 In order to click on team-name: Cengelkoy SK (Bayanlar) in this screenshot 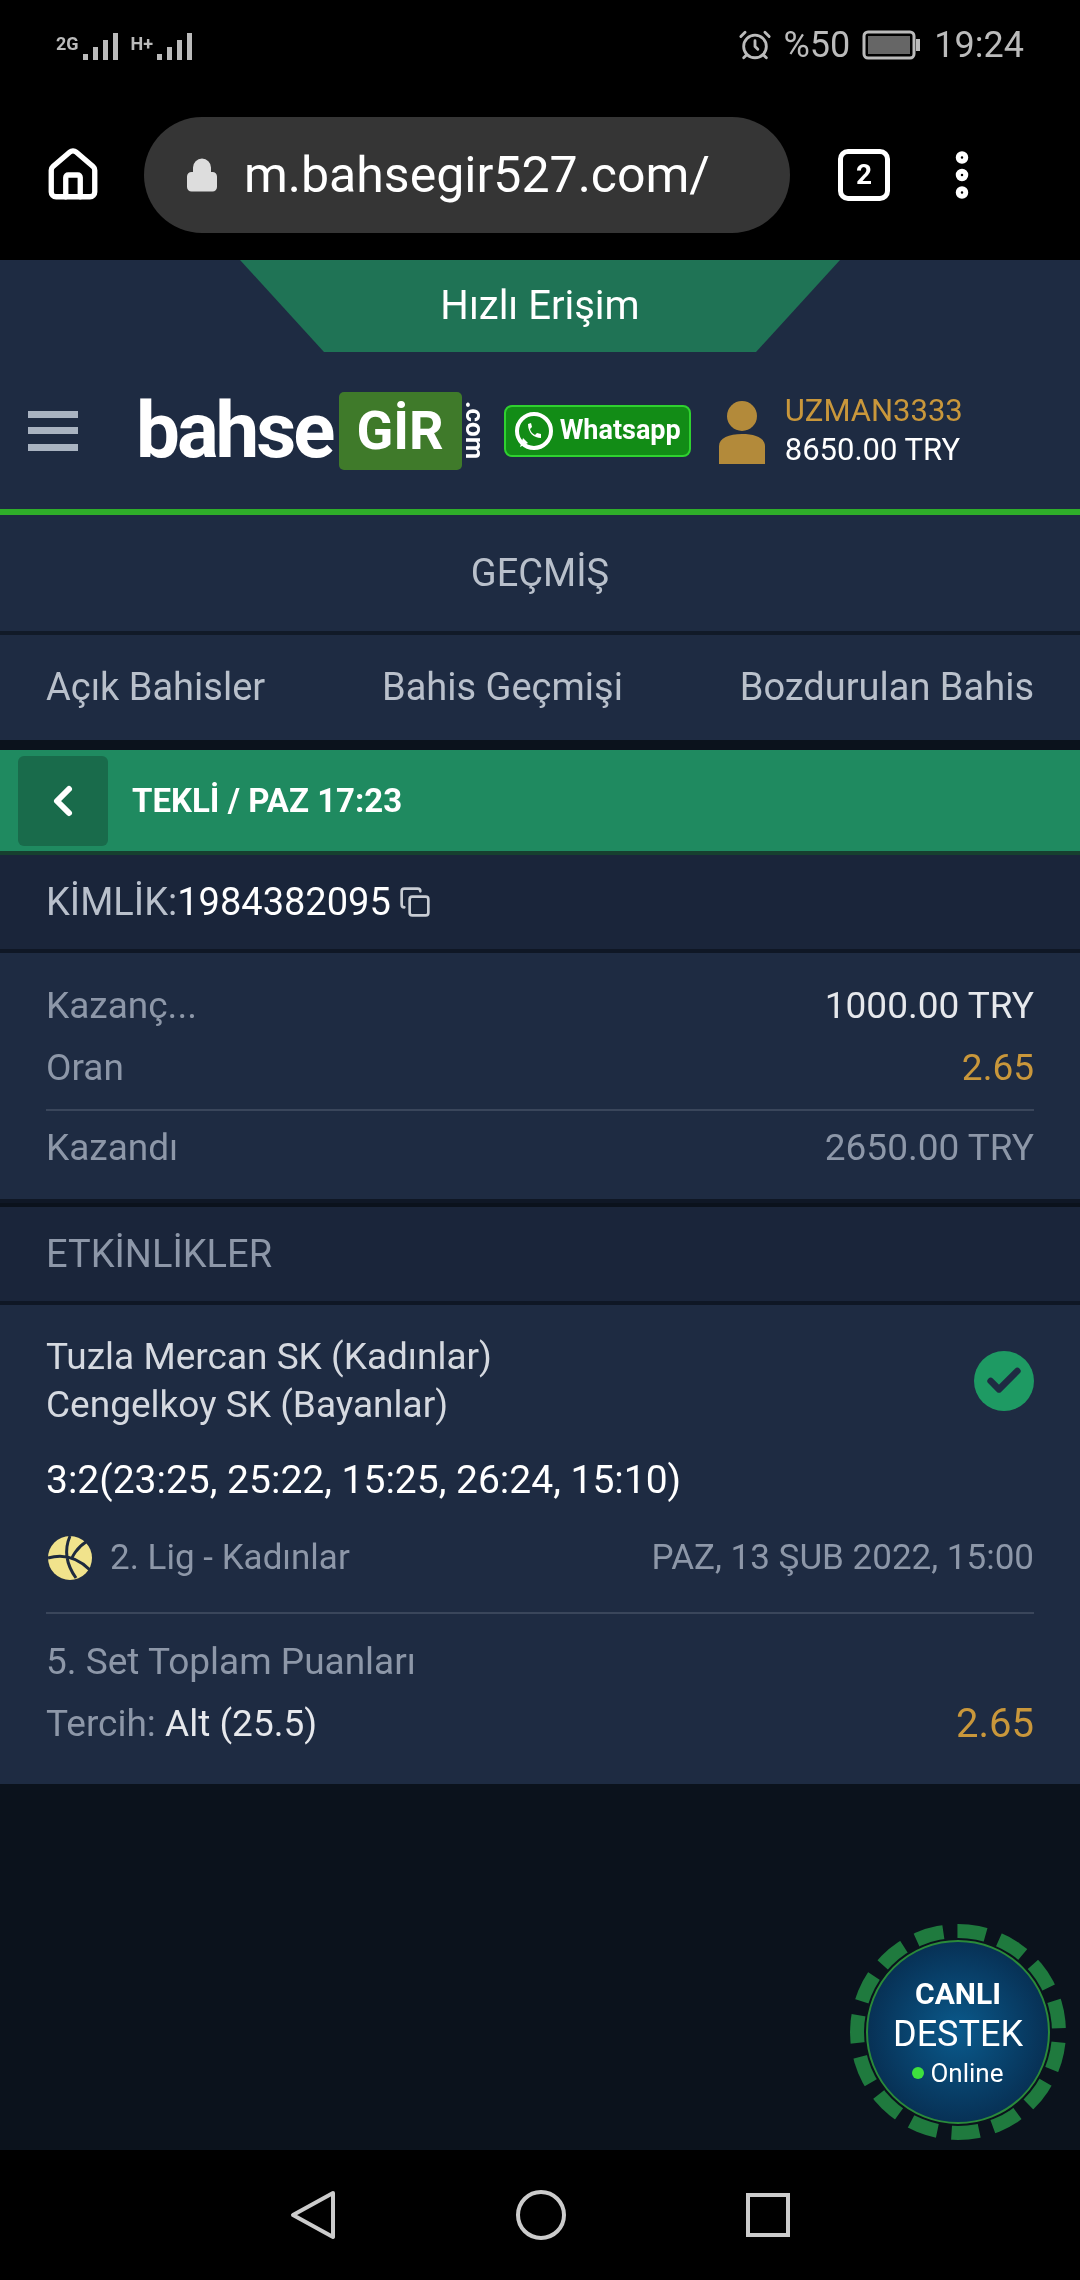, I will do `click(248, 1405)`.